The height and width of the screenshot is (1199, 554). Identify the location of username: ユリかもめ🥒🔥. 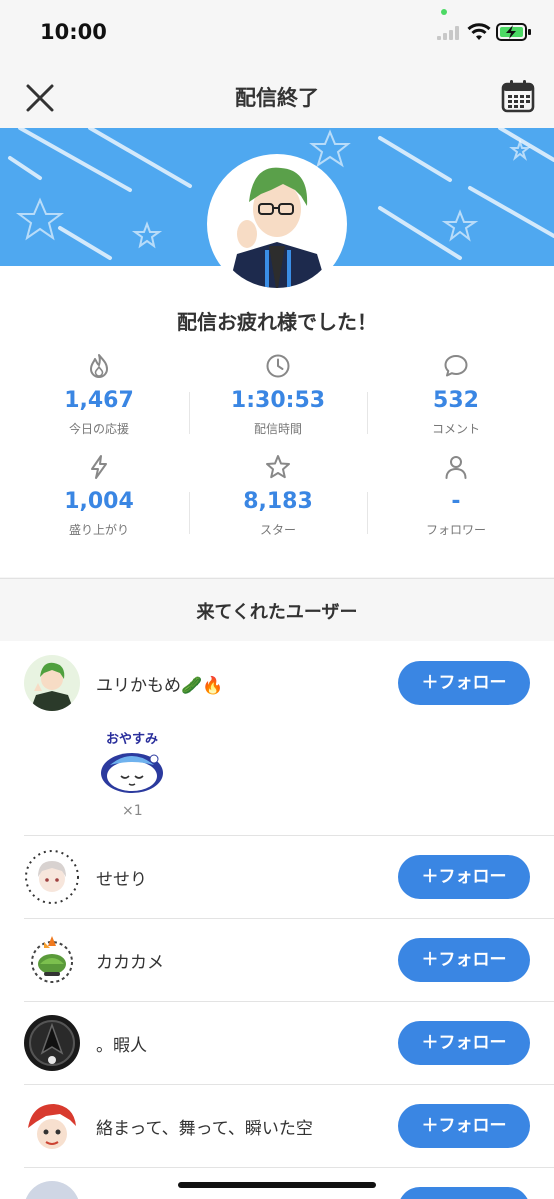
(160, 686).